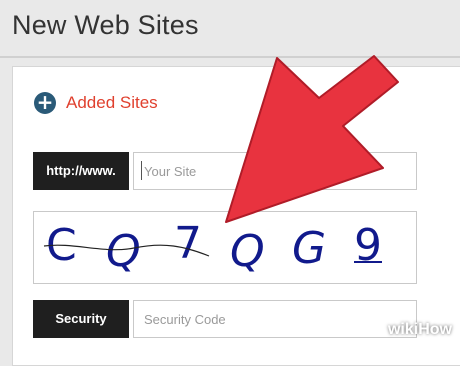  Describe the element at coordinates (105, 25) in the screenshot. I see `page-title: New Web Sites` at that location.